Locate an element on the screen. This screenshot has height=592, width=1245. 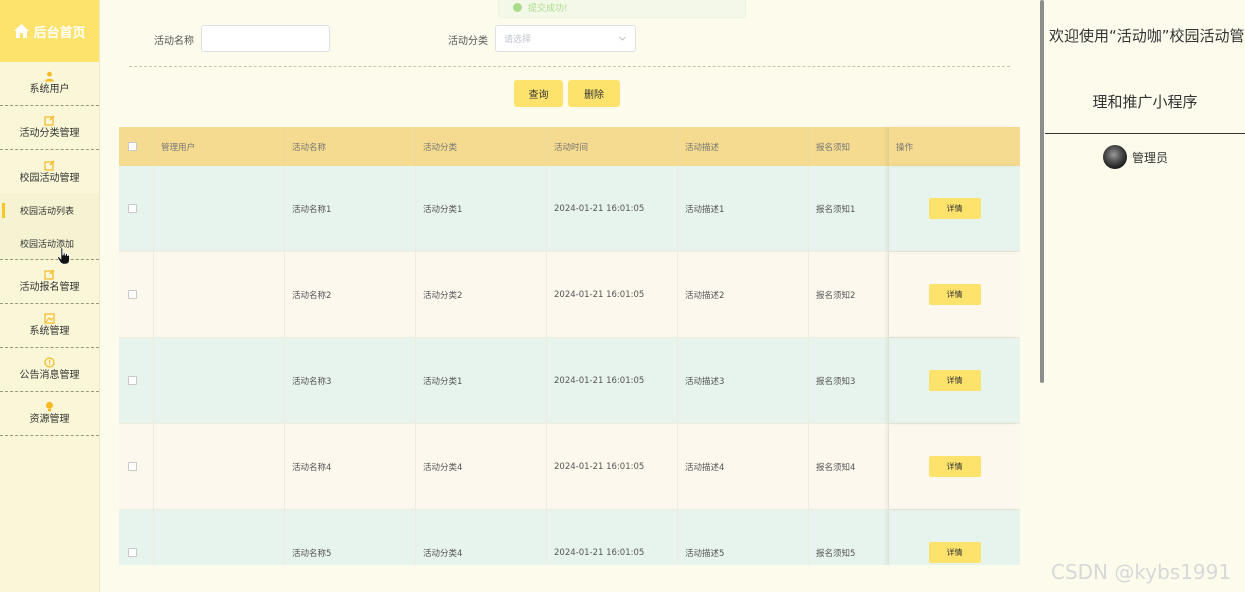
sidebar-title: 后台首页 is located at coordinates (59, 33).